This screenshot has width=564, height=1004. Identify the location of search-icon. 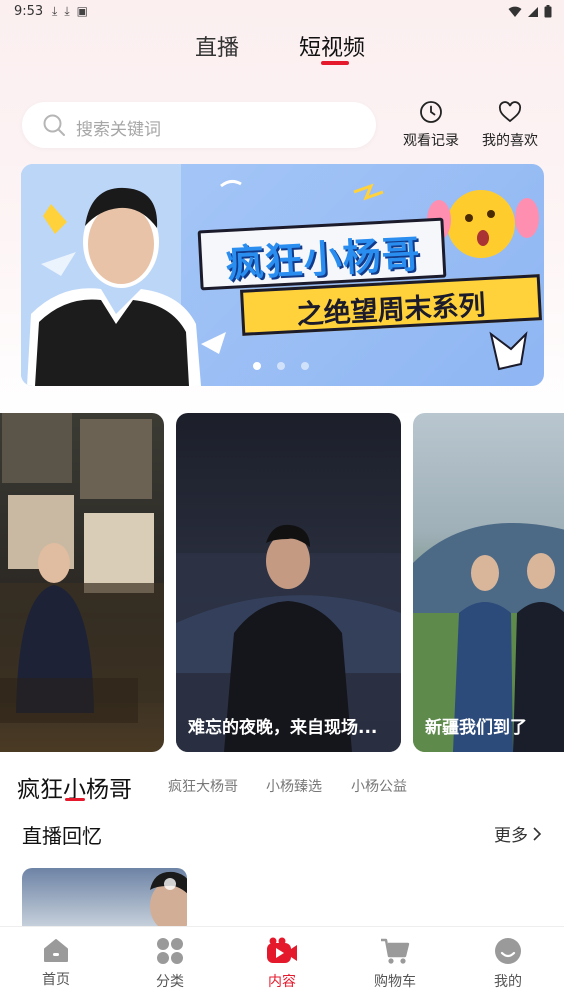
(54, 125).